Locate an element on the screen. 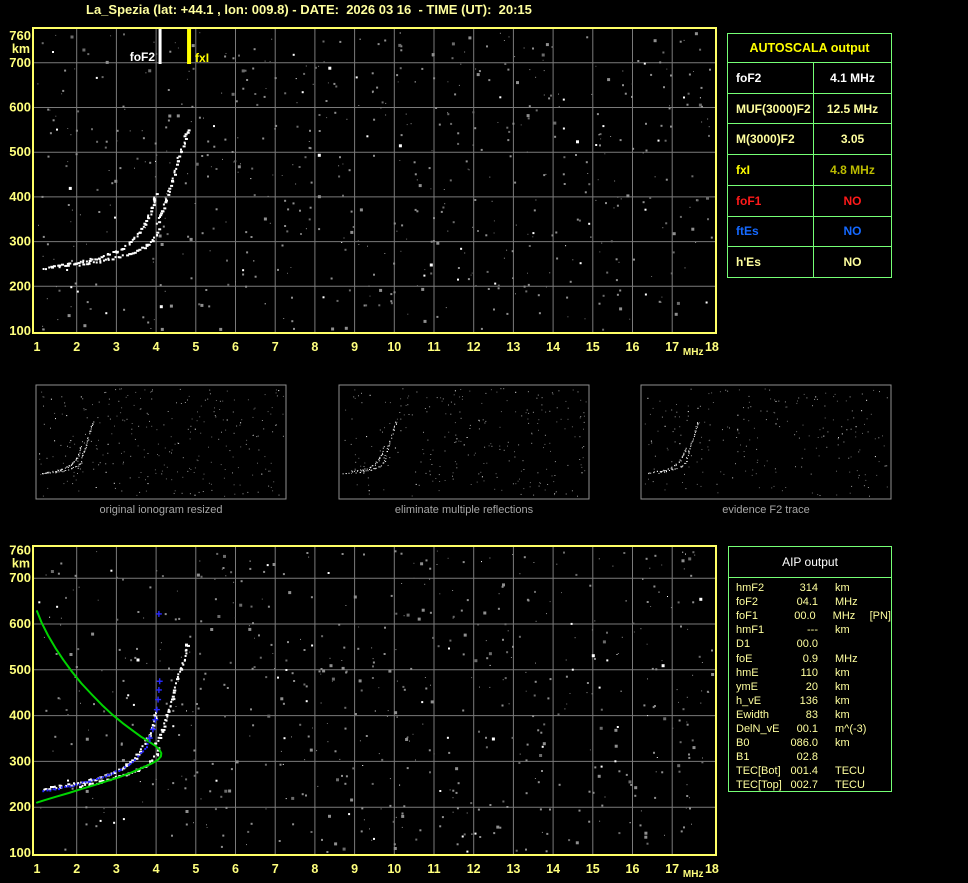  svg-text: 7 is located at coordinates (275, 347).